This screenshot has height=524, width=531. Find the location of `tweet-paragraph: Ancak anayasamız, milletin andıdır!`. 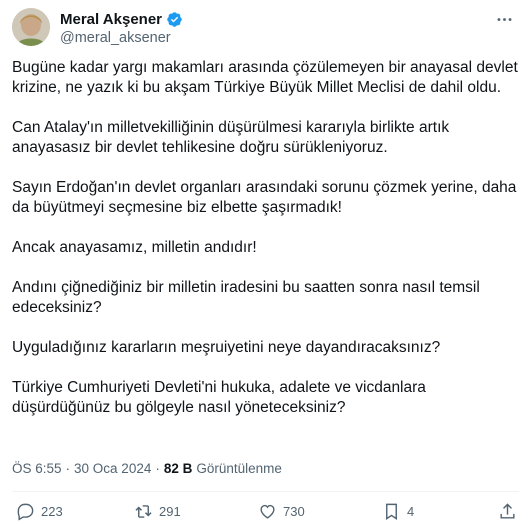

tweet-paragraph: Ancak anayasamız, milletin andıdır! is located at coordinates (134, 247).